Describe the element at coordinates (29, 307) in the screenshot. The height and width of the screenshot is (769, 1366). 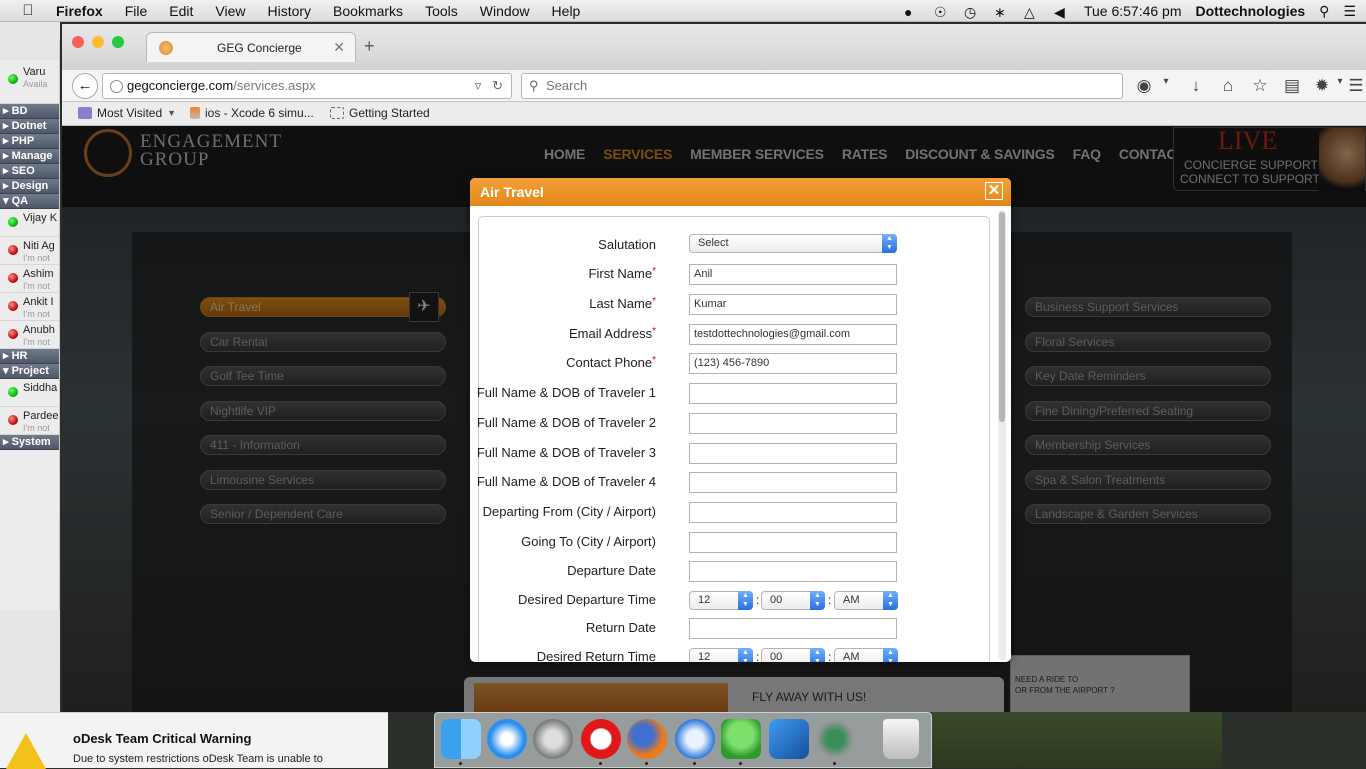
I see `contact-item: Ankit I I'm not` at that location.